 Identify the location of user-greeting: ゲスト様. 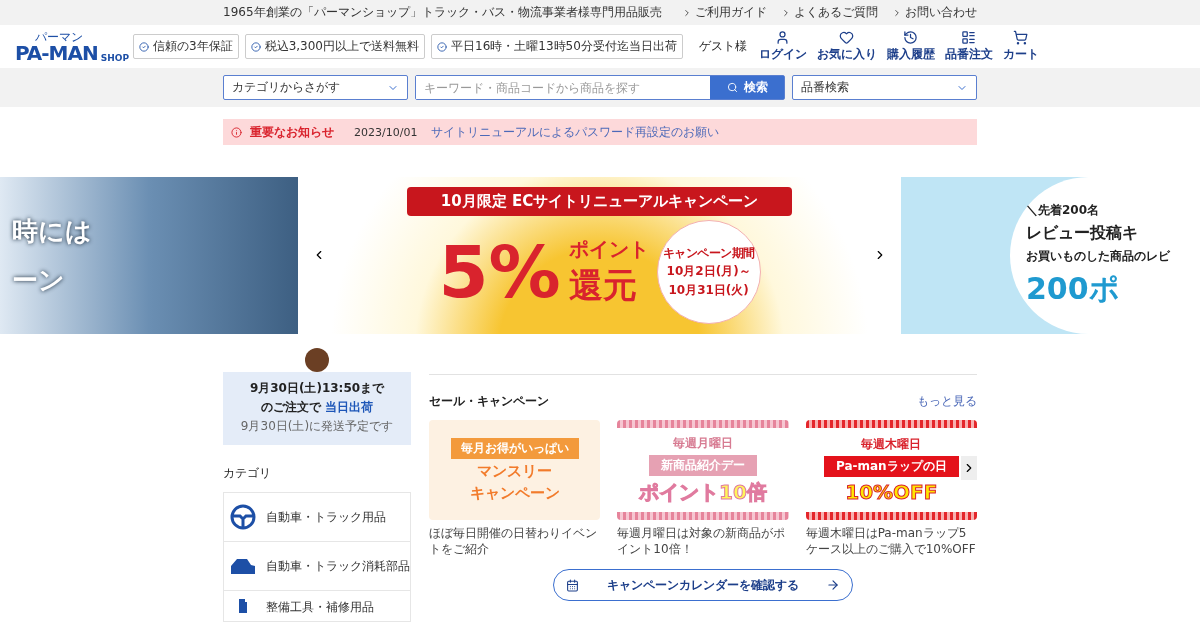
(722, 46).